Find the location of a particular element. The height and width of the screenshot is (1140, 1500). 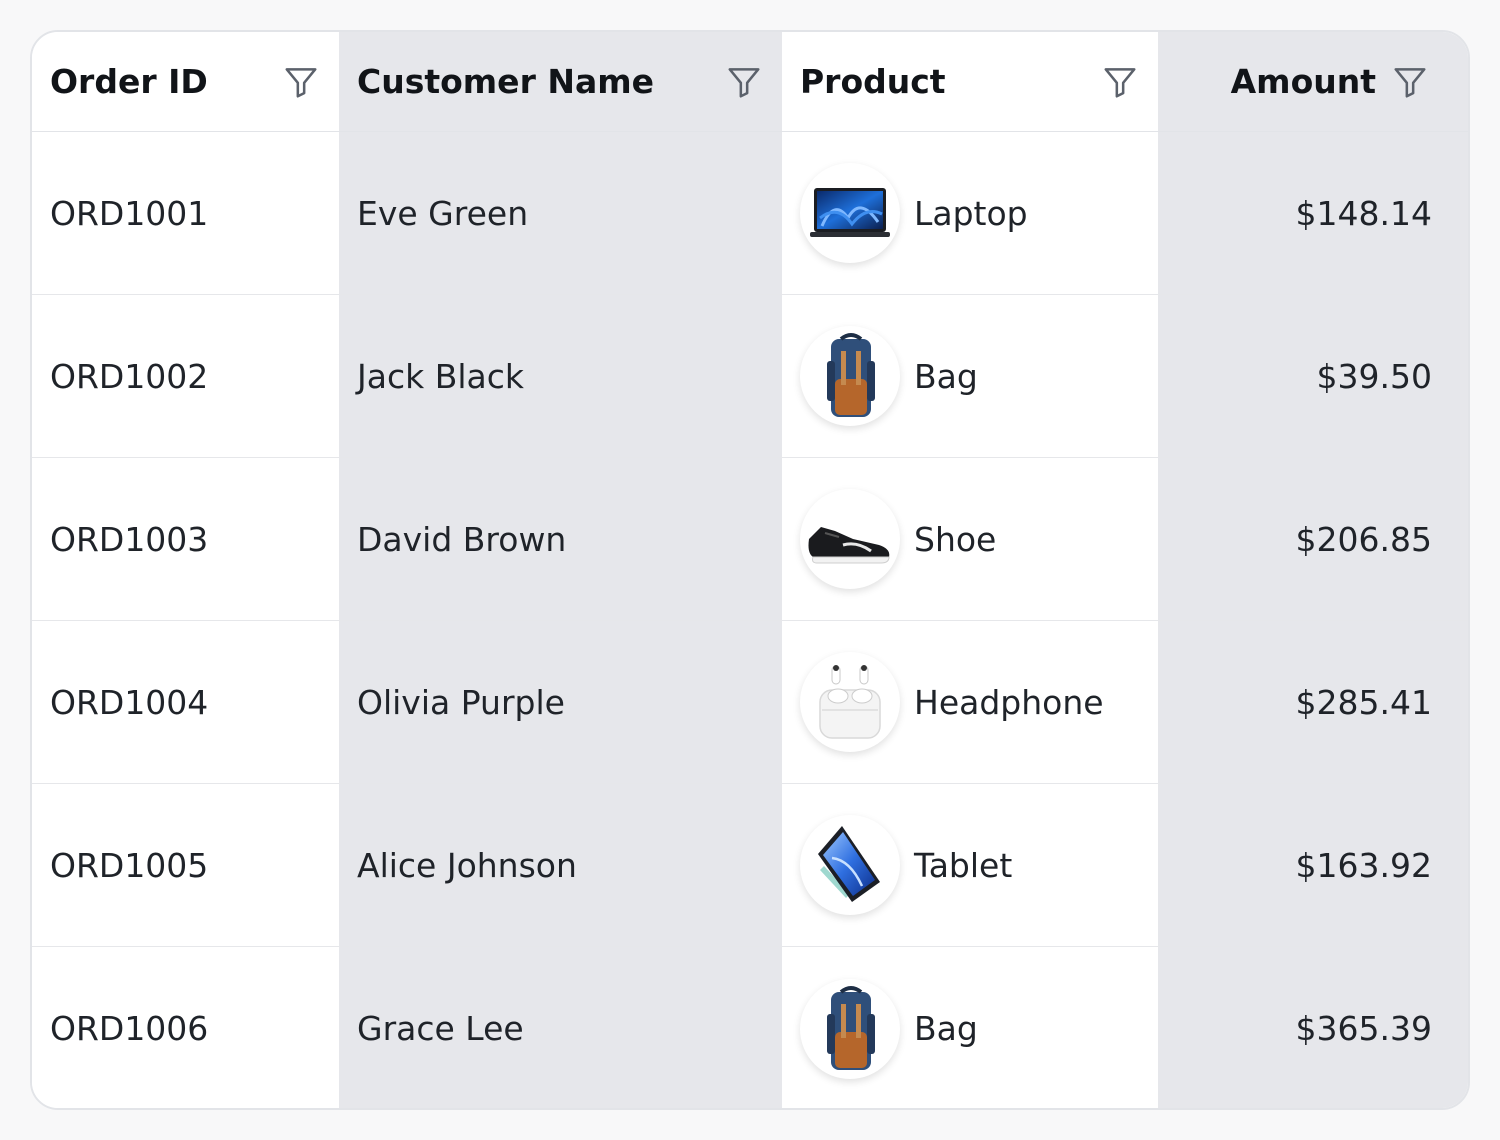

cell-product: Laptop is located at coordinates (970, 213).